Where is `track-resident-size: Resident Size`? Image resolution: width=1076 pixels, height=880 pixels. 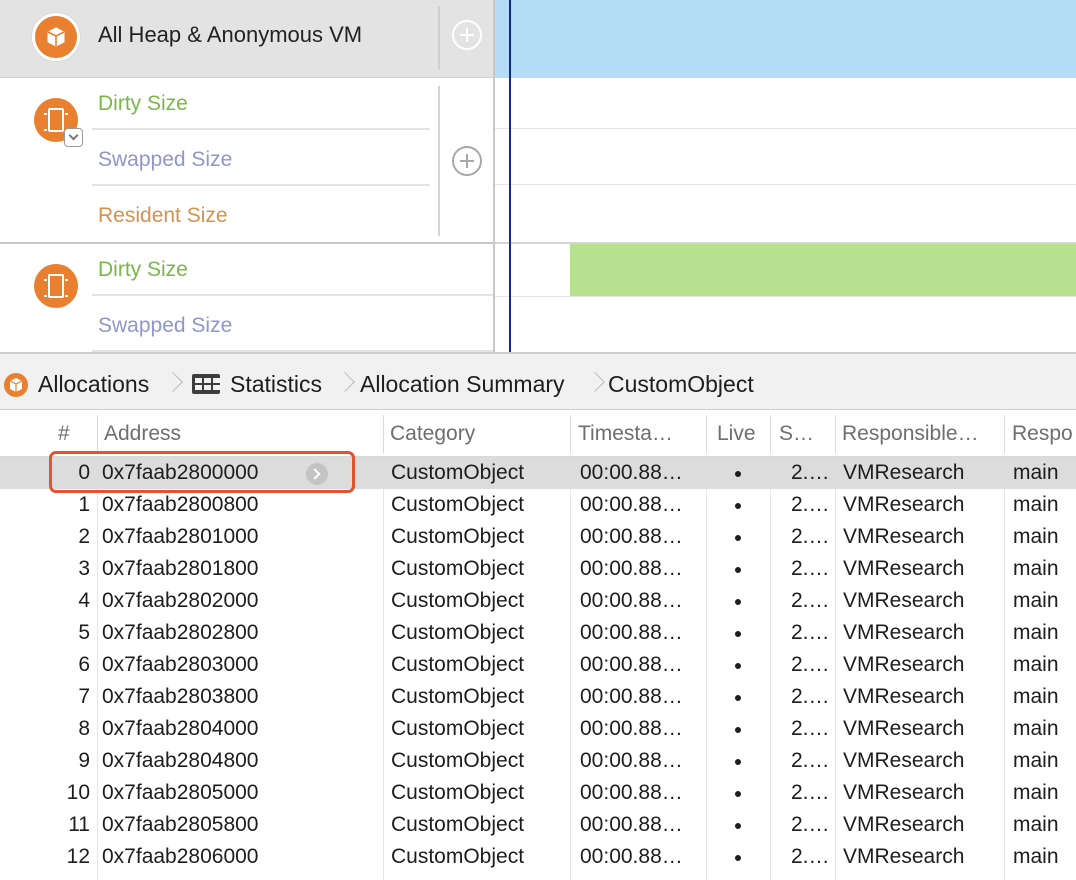
track-resident-size: Resident Size is located at coordinates (163, 216).